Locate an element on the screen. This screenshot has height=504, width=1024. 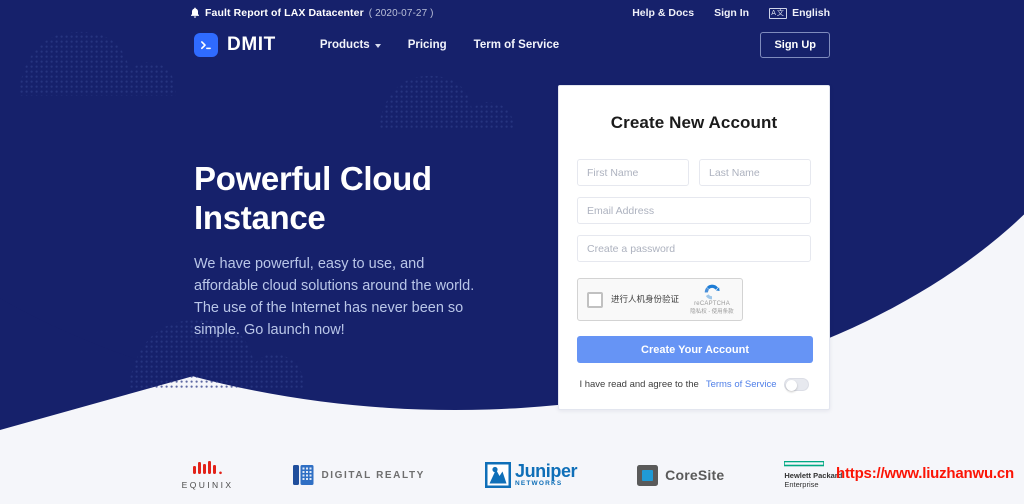
nav-links: Products Pricing Term of Service is located at coordinates (439, 45).